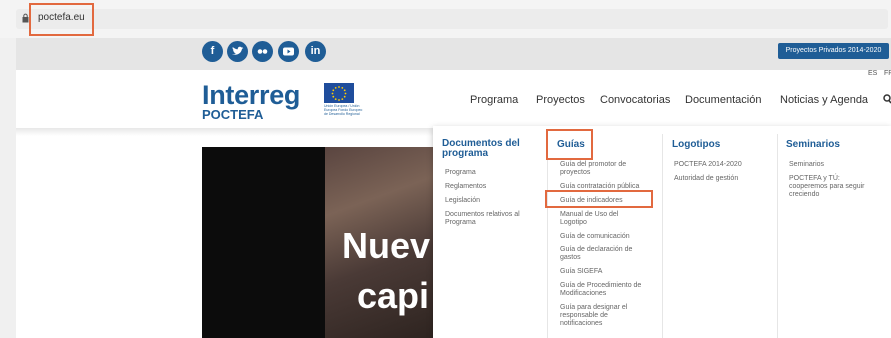  I want to click on menu-item-documentos-relativos-2: Programa, so click(460, 223).